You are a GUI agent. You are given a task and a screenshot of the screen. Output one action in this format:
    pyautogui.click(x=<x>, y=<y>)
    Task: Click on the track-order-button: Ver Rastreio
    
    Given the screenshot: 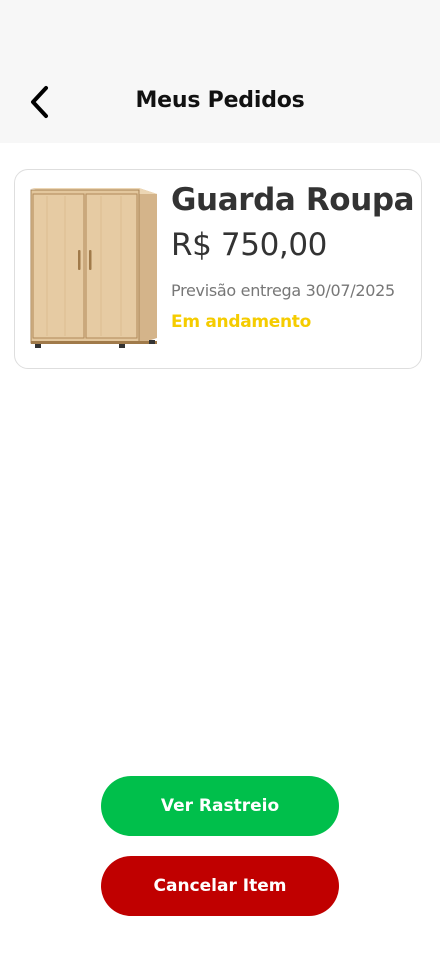 What is the action you would take?
    pyautogui.click(x=220, y=806)
    